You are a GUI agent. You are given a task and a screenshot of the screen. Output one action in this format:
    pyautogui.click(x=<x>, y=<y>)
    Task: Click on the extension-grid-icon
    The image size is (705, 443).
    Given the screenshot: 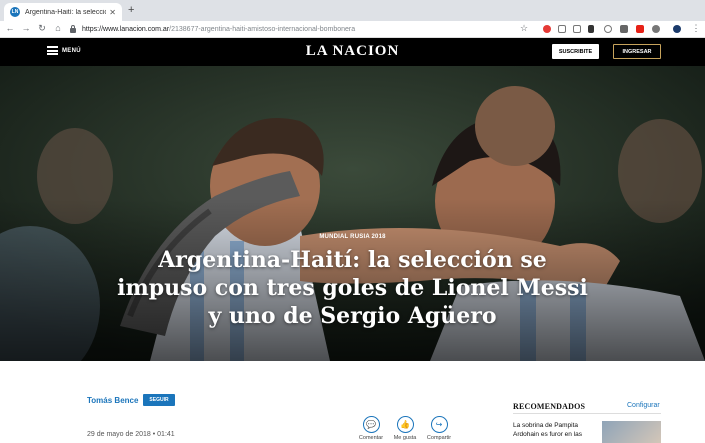 What is the action you would take?
    pyautogui.click(x=624, y=29)
    